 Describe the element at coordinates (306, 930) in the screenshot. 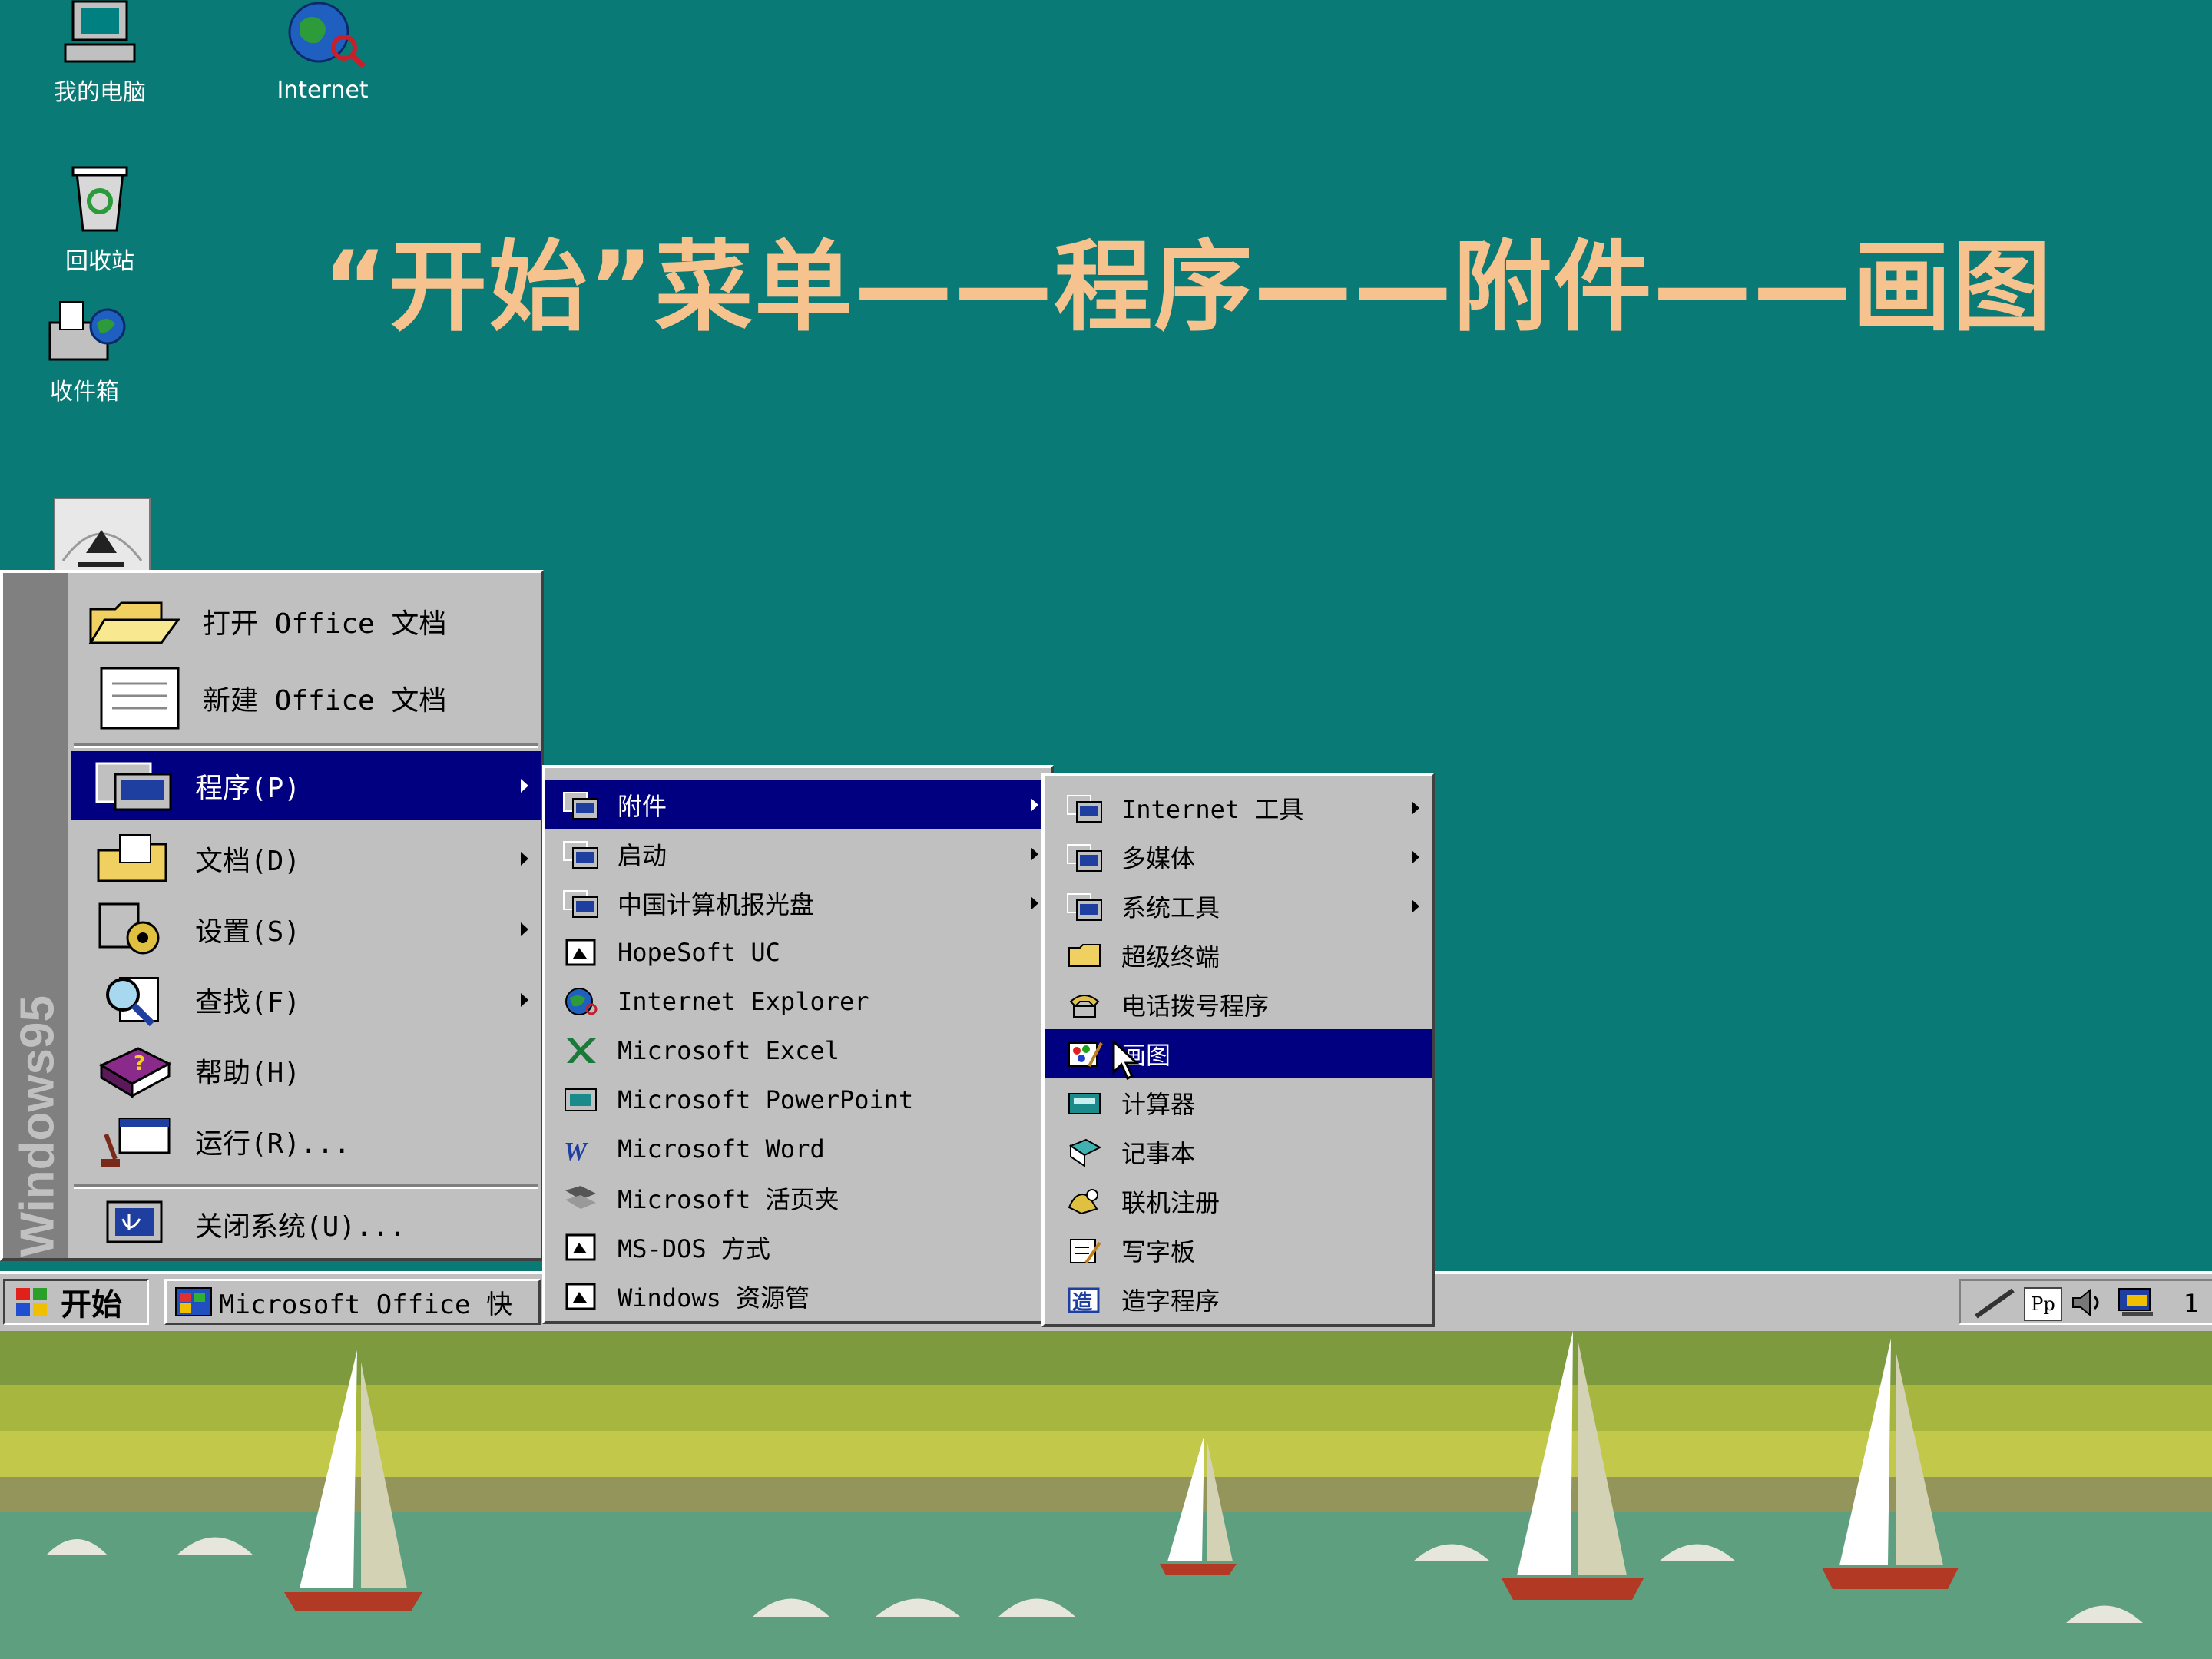

I see `menu-item-settings: 设置(S)` at that location.